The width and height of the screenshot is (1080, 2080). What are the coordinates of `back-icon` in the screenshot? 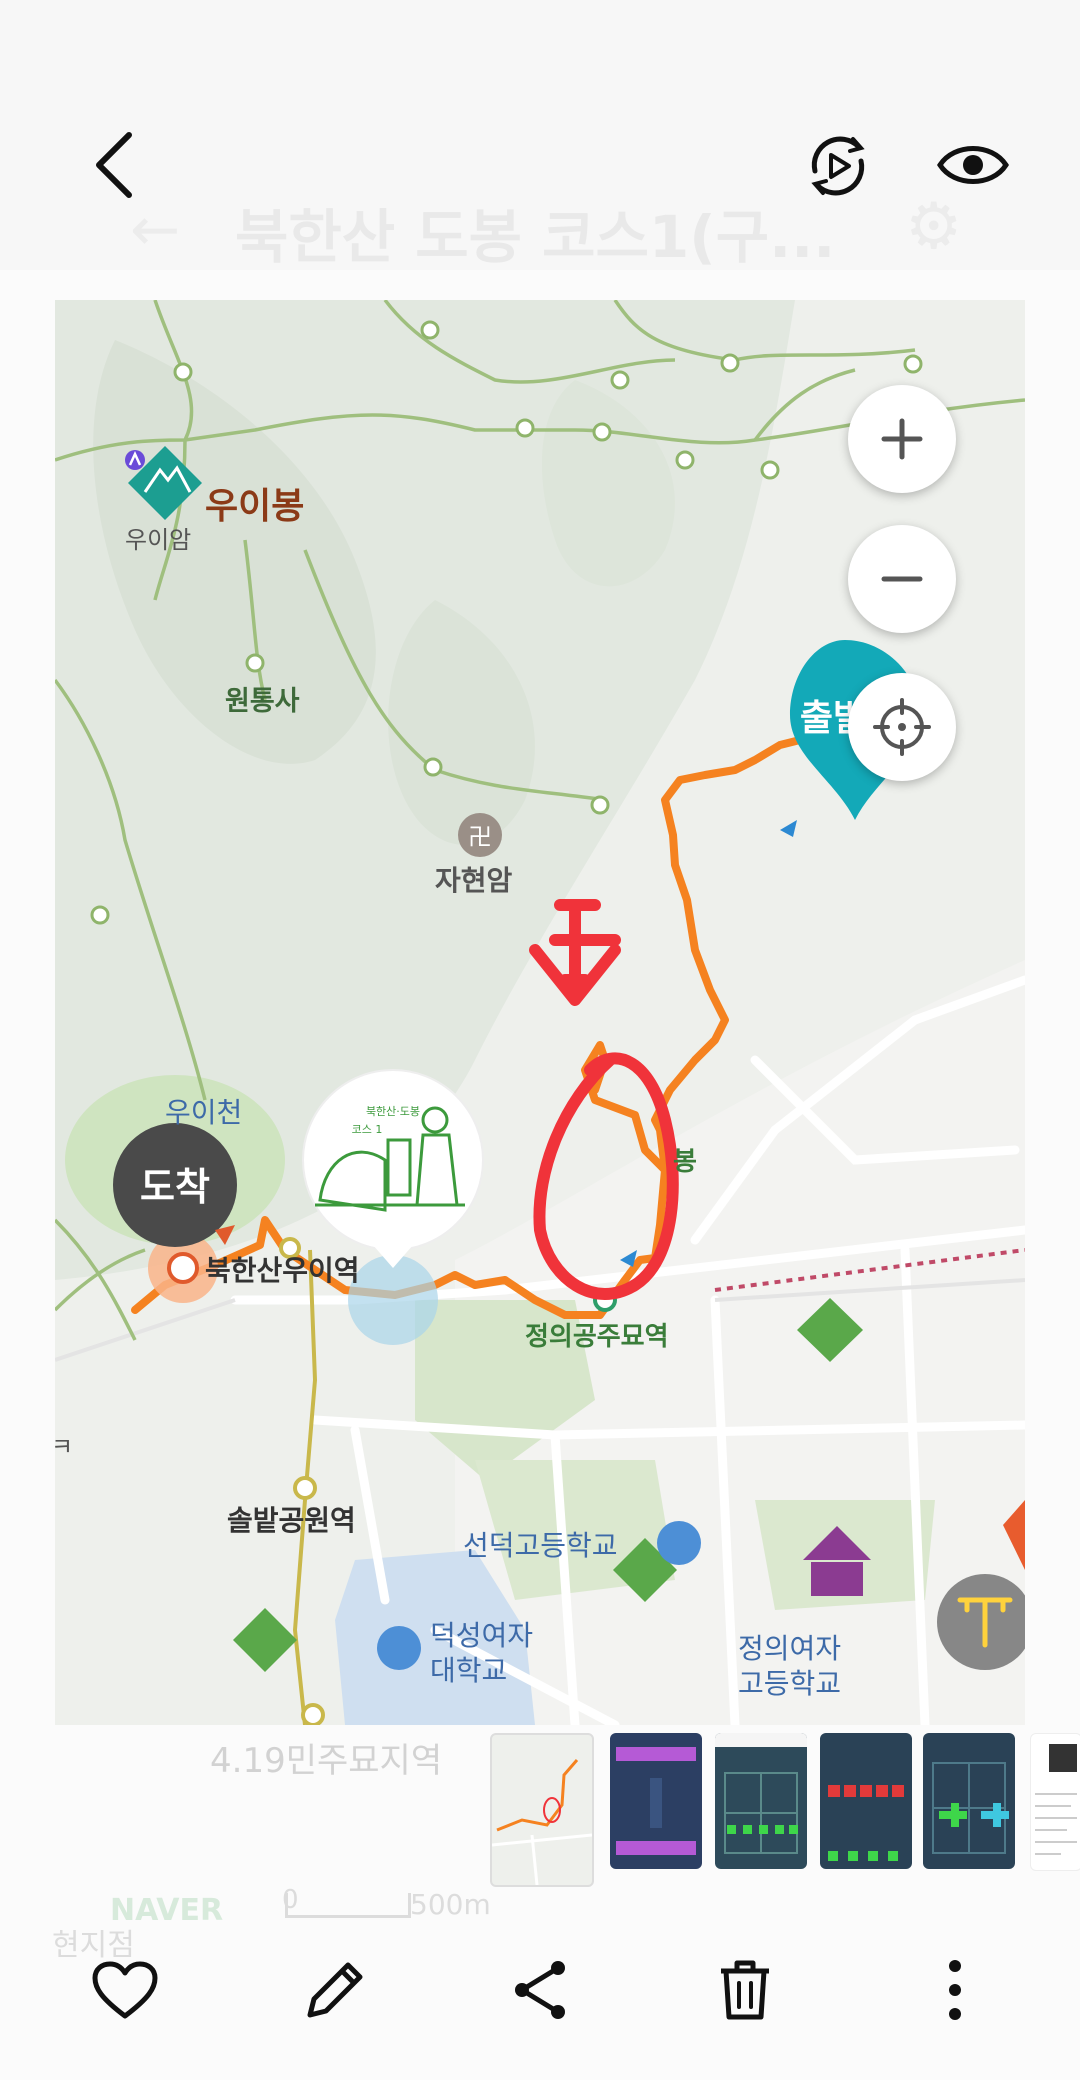 It's located at (113, 165).